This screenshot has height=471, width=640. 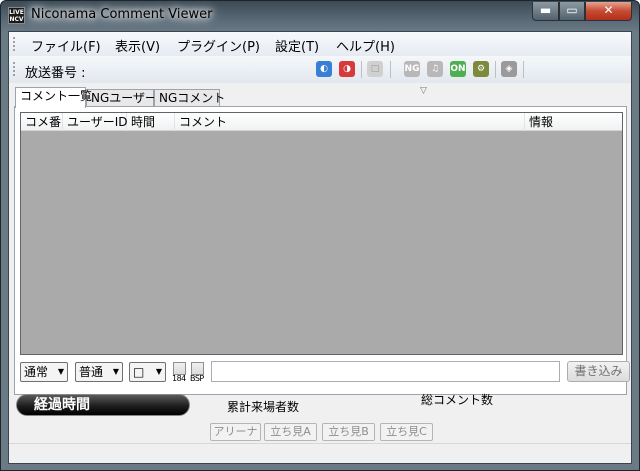 What do you see at coordinates (348, 432) in the screenshot?
I see `room-standing-b-button: 立ち見B` at bounding box center [348, 432].